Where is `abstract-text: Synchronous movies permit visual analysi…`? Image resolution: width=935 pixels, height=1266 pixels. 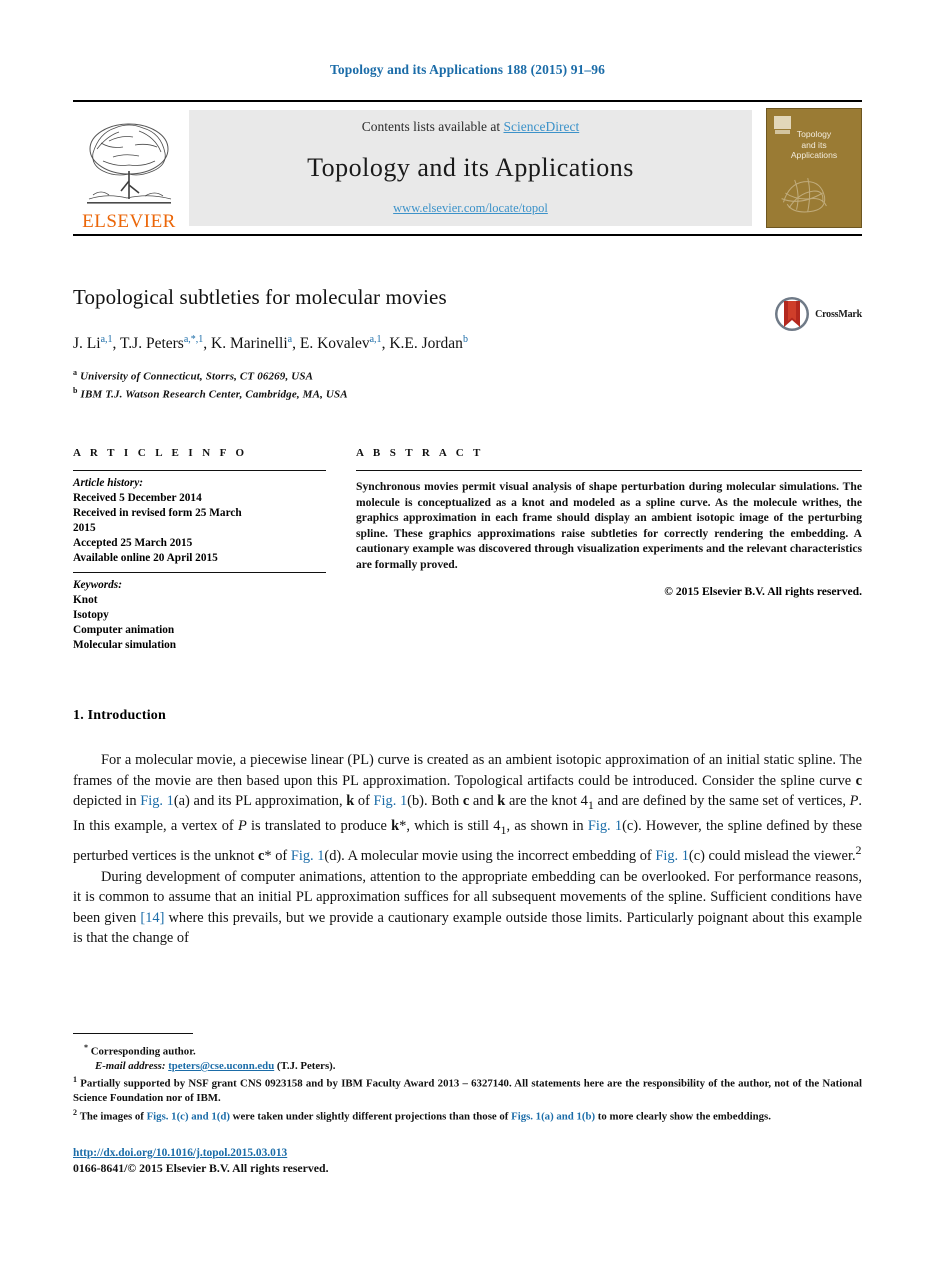 abstract-text: Synchronous movies permit visual analysi… is located at coordinates (609, 525).